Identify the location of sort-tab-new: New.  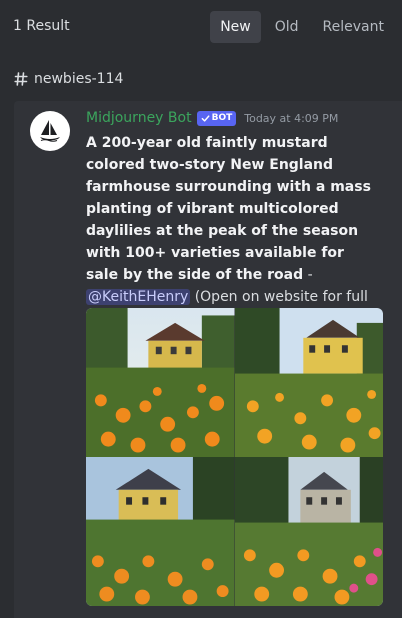
(235, 27).